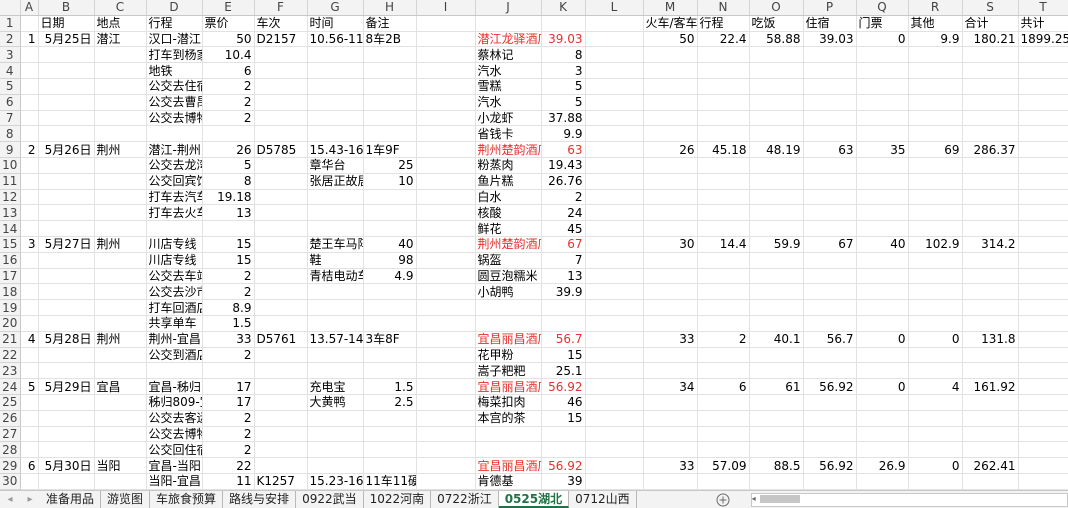  What do you see at coordinates (776, 8) in the screenshot?
I see `column-header: O` at bounding box center [776, 8].